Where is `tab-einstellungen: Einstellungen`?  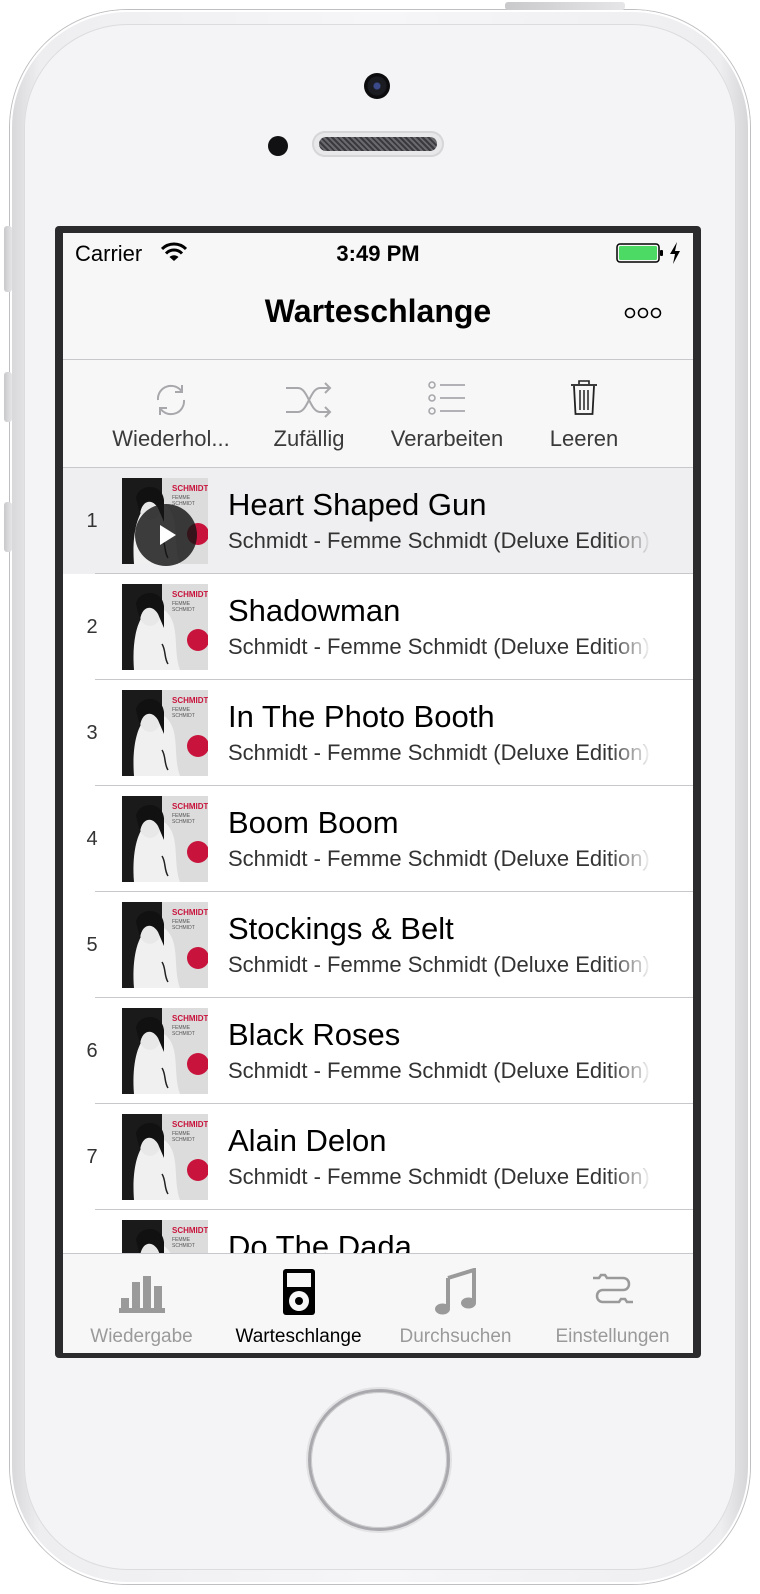
tab-einstellungen: Einstellungen is located at coordinates (612, 1303).